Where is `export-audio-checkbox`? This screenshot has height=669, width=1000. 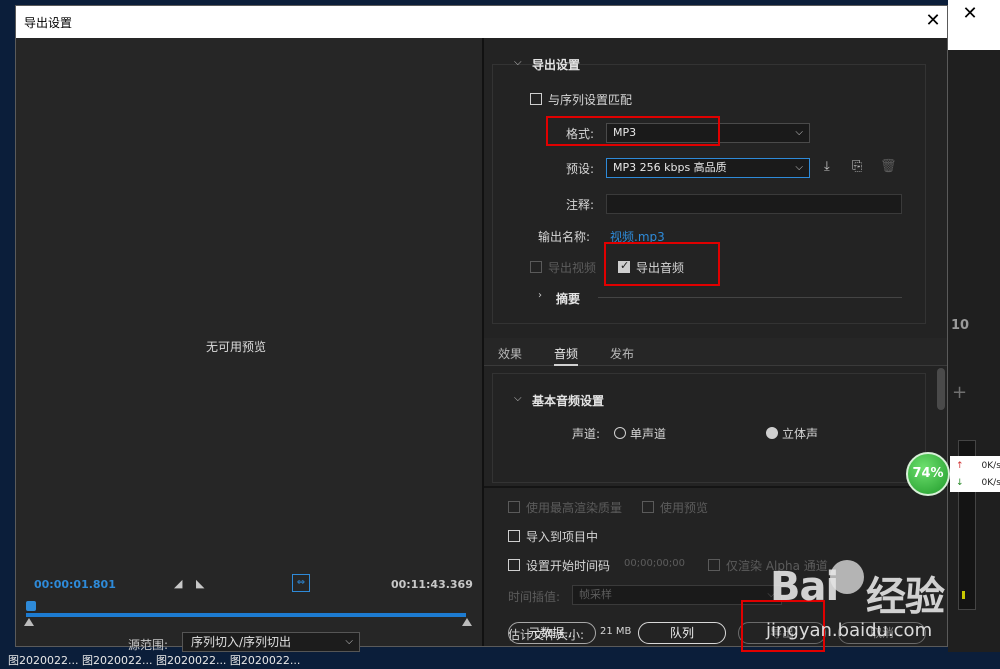 export-audio-checkbox is located at coordinates (624, 266).